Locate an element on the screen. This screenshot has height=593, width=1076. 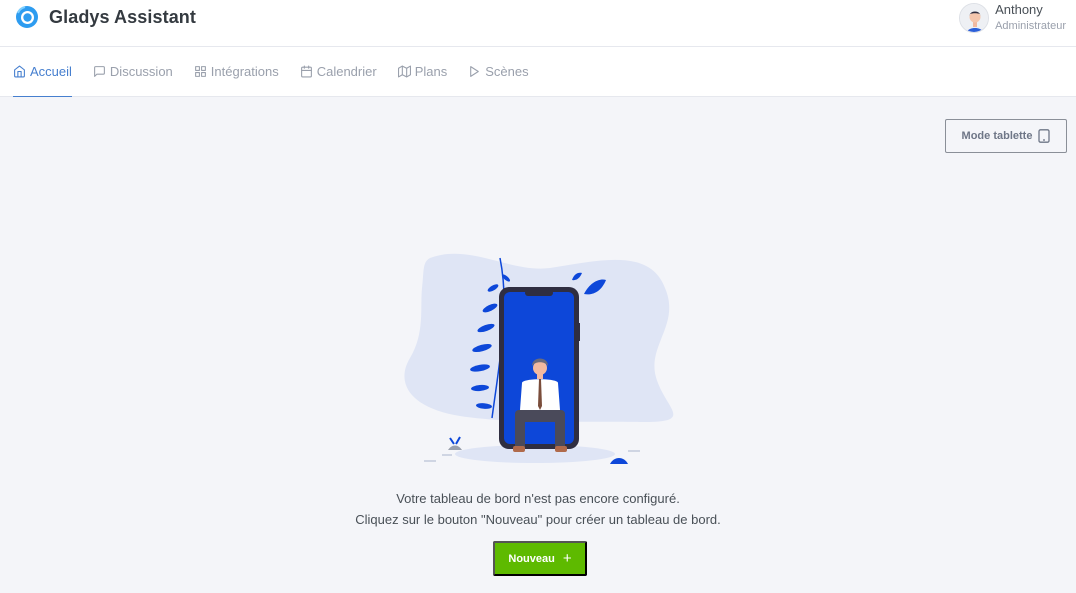
nav-item-calendrier: Calendrier is located at coordinates (338, 72).